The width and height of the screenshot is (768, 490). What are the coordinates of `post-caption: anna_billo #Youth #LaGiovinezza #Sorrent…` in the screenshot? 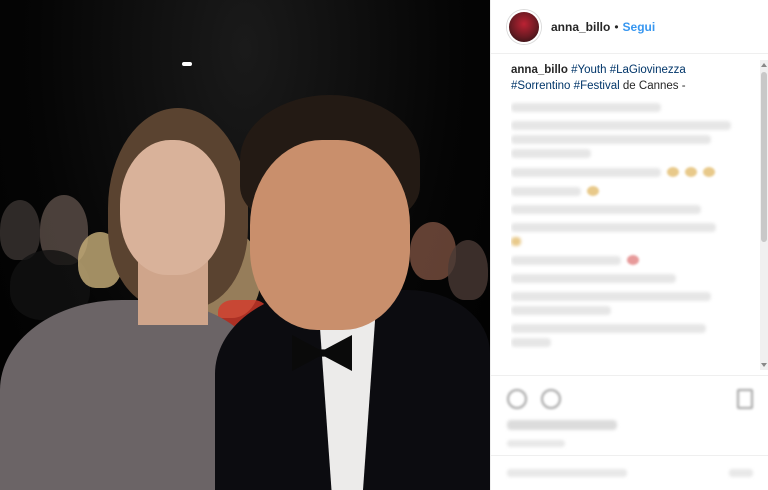 It's located at (629, 78).